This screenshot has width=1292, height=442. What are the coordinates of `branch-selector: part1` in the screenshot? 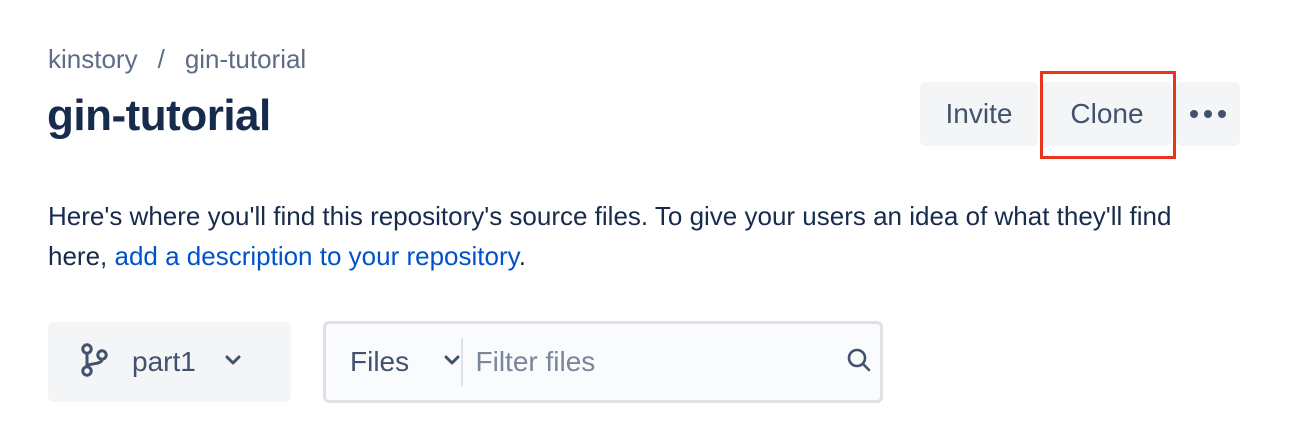 It's located at (169, 362).